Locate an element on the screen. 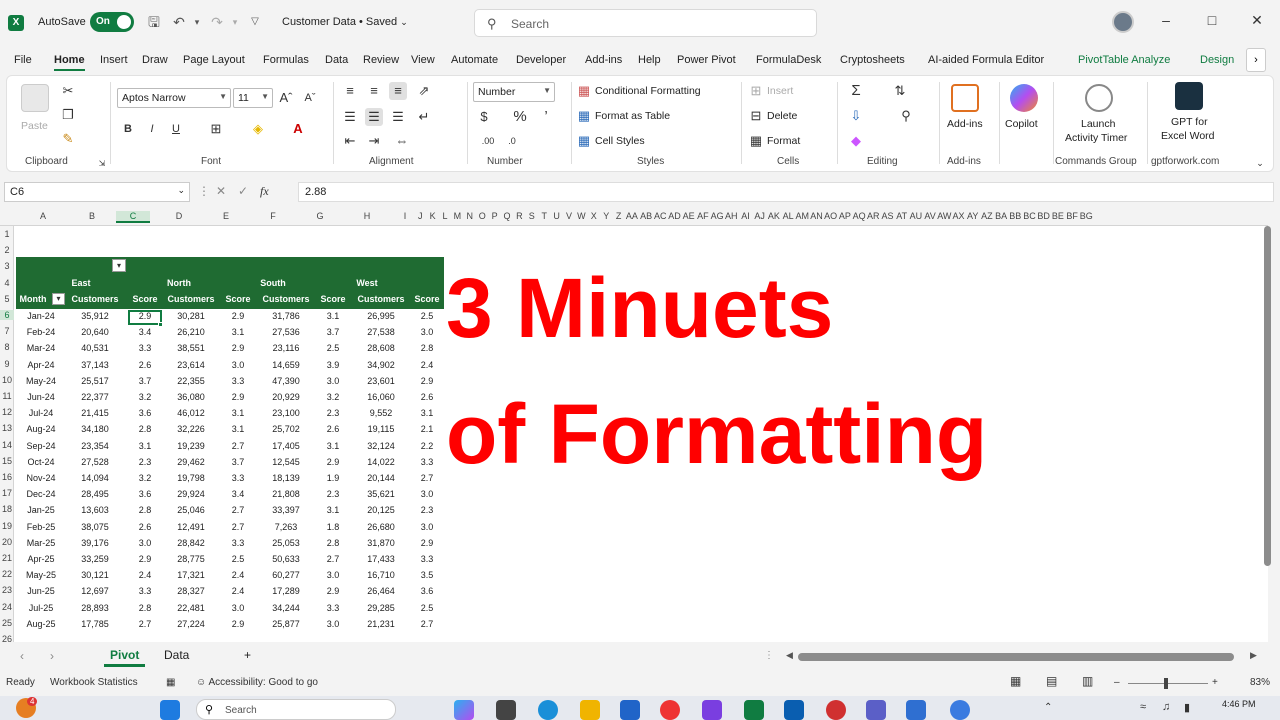 This screenshot has height=720, width=1280. data-cell: 2.7 is located at coordinates (238, 527).